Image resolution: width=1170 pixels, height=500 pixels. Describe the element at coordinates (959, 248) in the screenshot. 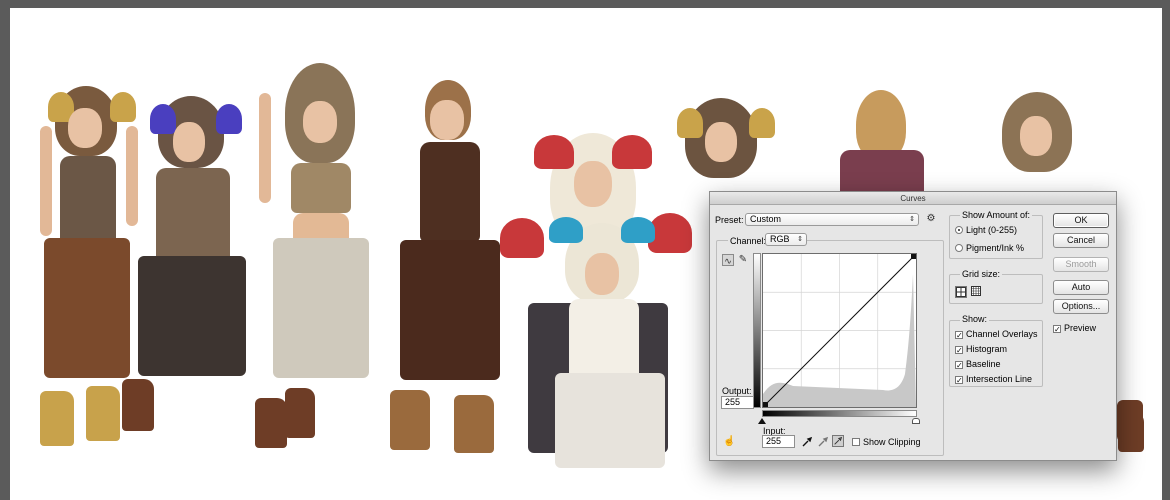

I see `pigment-radio` at that location.